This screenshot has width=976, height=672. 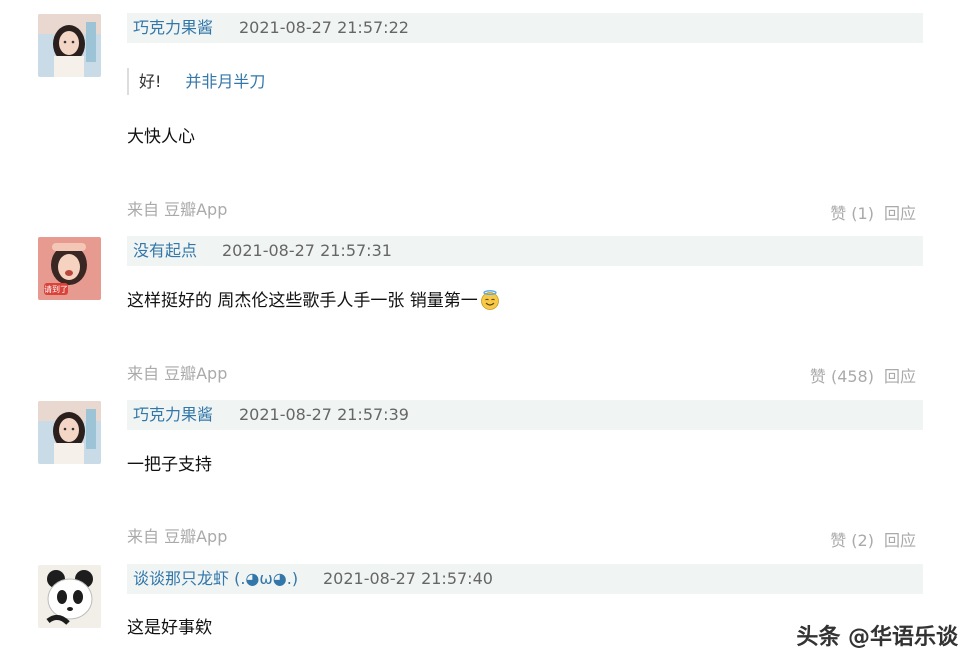 What do you see at coordinates (324, 27) in the screenshot?
I see `comment-time: 2021-08-27 21:57:22` at bounding box center [324, 27].